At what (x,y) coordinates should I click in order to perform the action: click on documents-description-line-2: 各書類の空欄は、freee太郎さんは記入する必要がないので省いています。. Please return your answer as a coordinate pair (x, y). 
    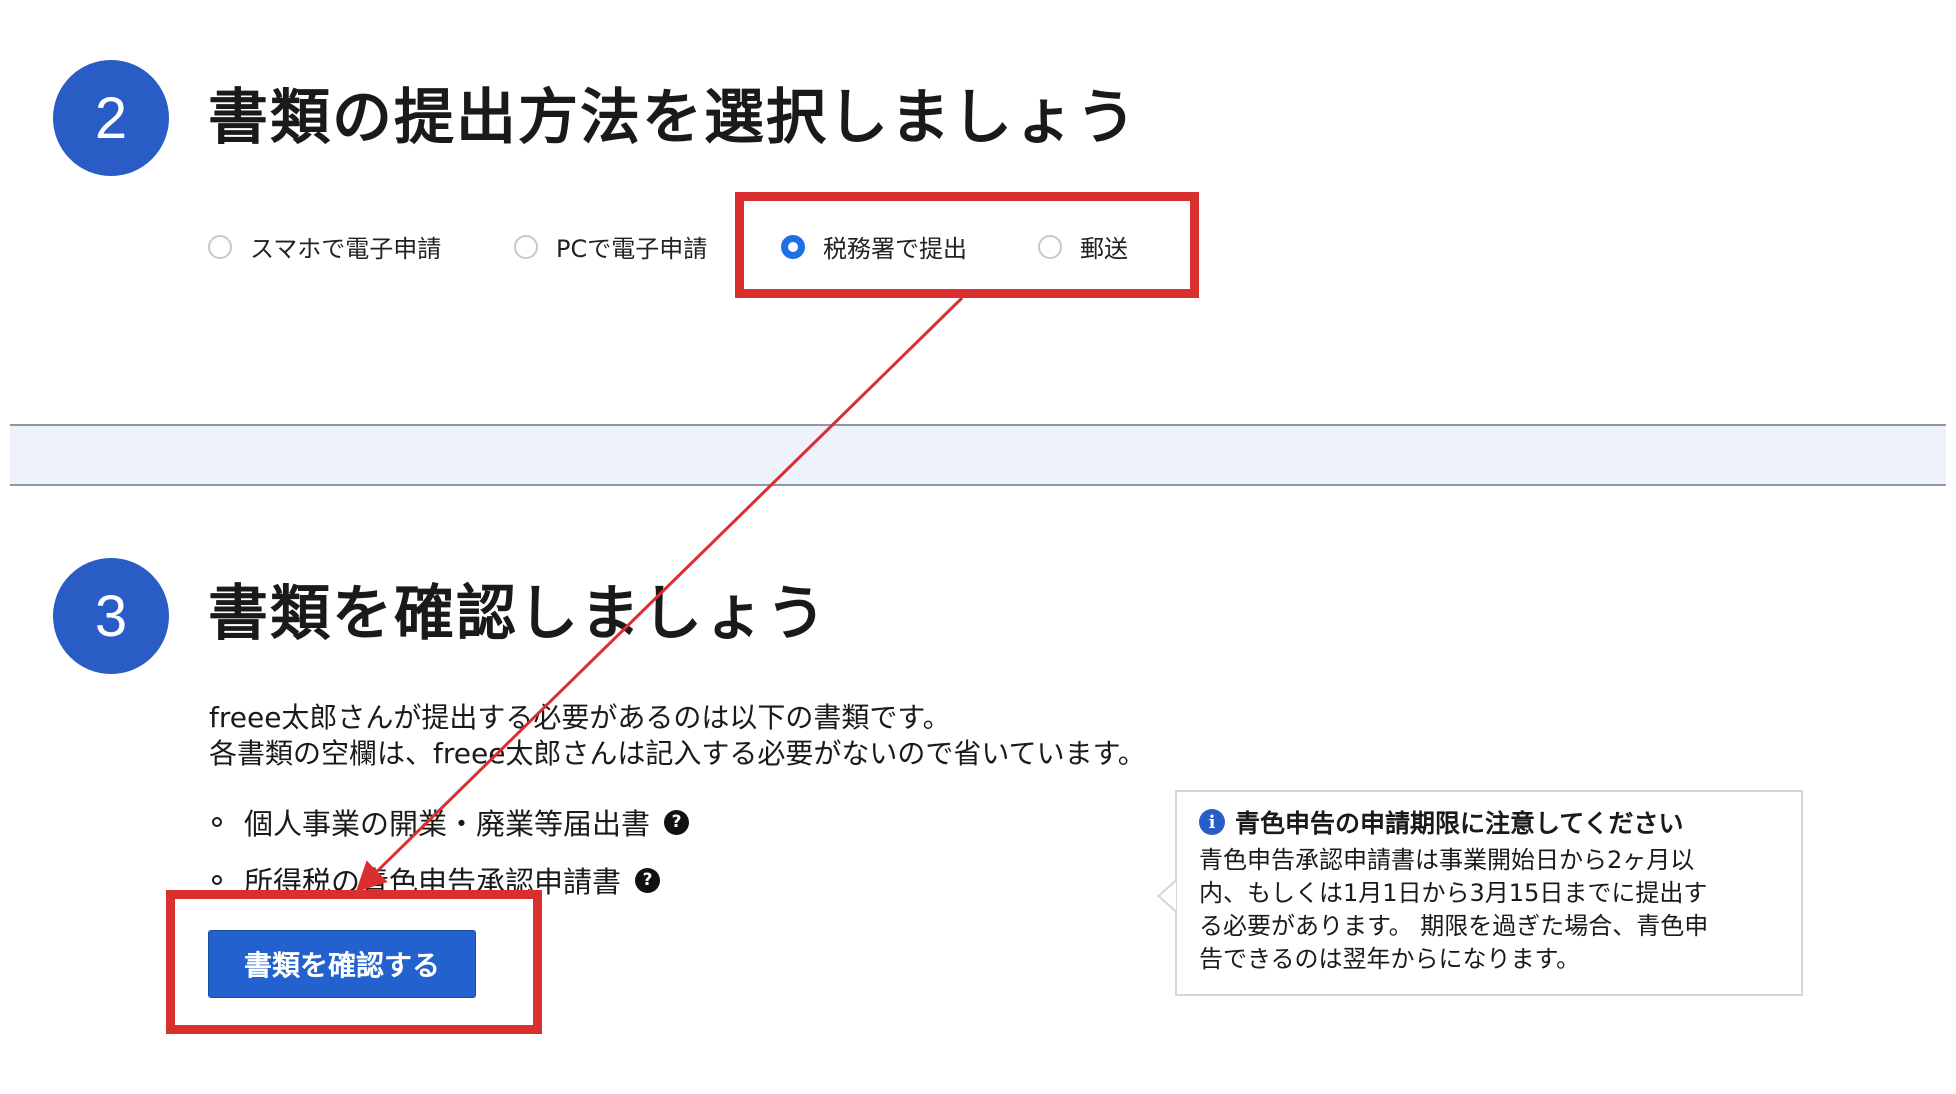
    Looking at the image, I should click on (677, 753).